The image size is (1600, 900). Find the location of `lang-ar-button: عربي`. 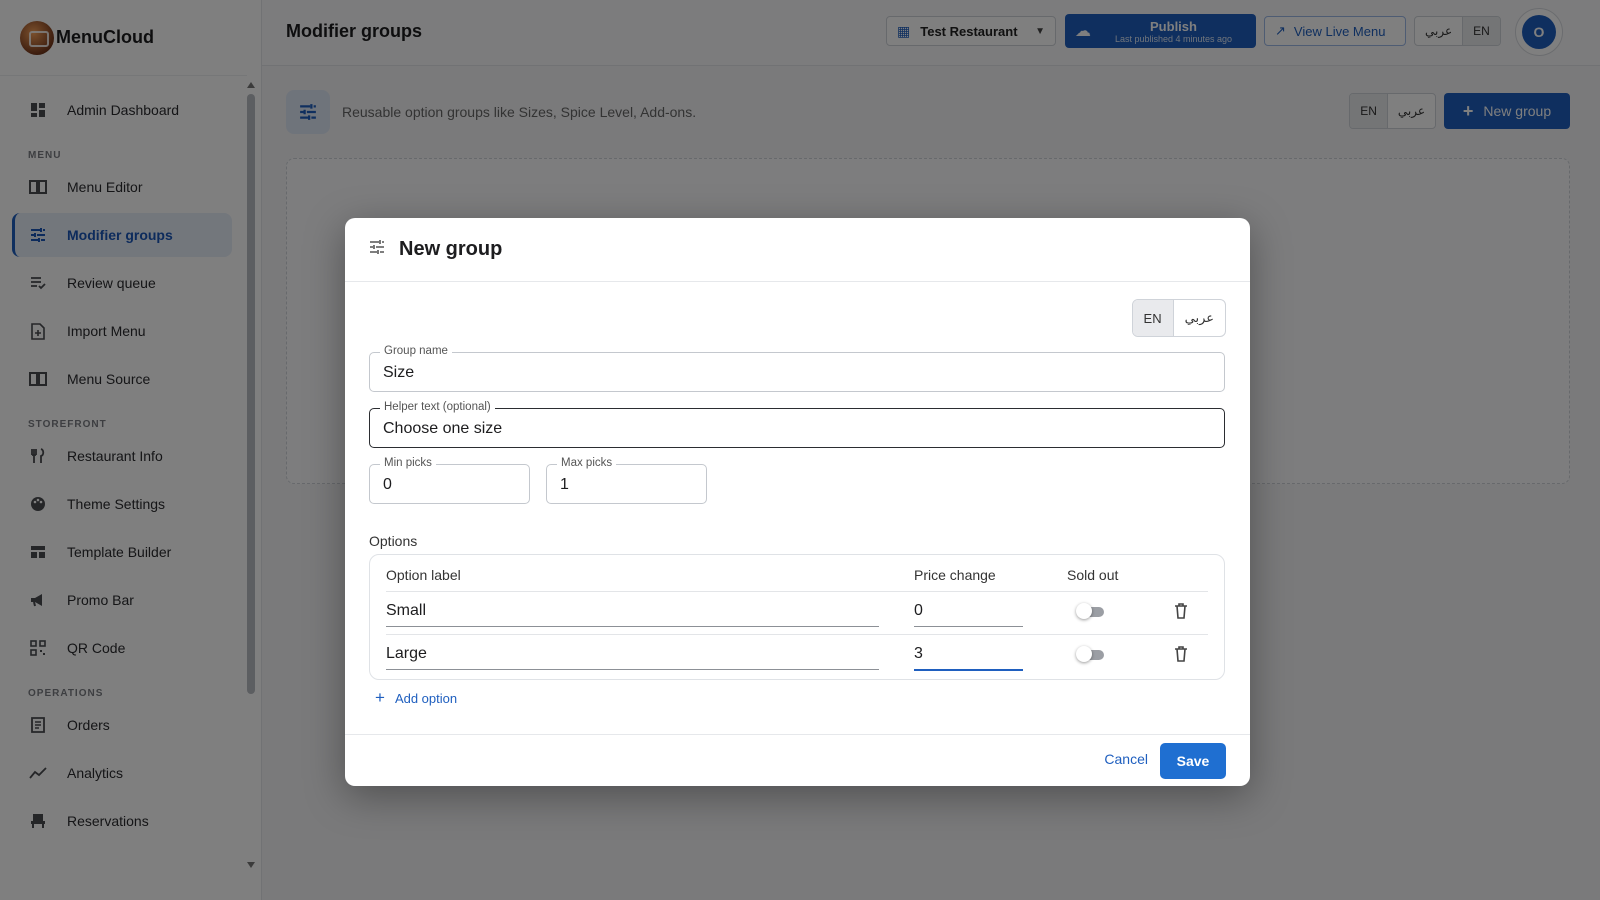

lang-ar-button: عربي is located at coordinates (1198, 318).